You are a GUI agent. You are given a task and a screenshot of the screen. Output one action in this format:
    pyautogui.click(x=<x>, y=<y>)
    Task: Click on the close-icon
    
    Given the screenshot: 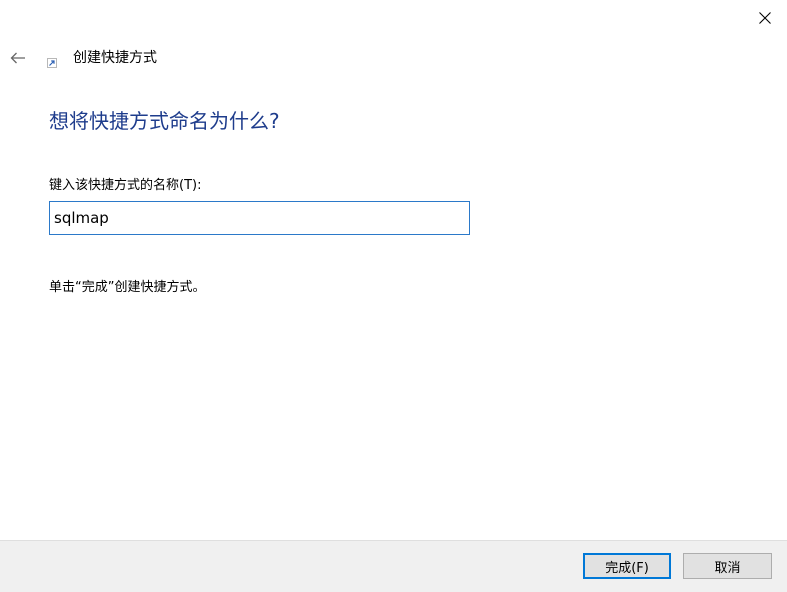 What is the action you would take?
    pyautogui.click(x=764, y=18)
    